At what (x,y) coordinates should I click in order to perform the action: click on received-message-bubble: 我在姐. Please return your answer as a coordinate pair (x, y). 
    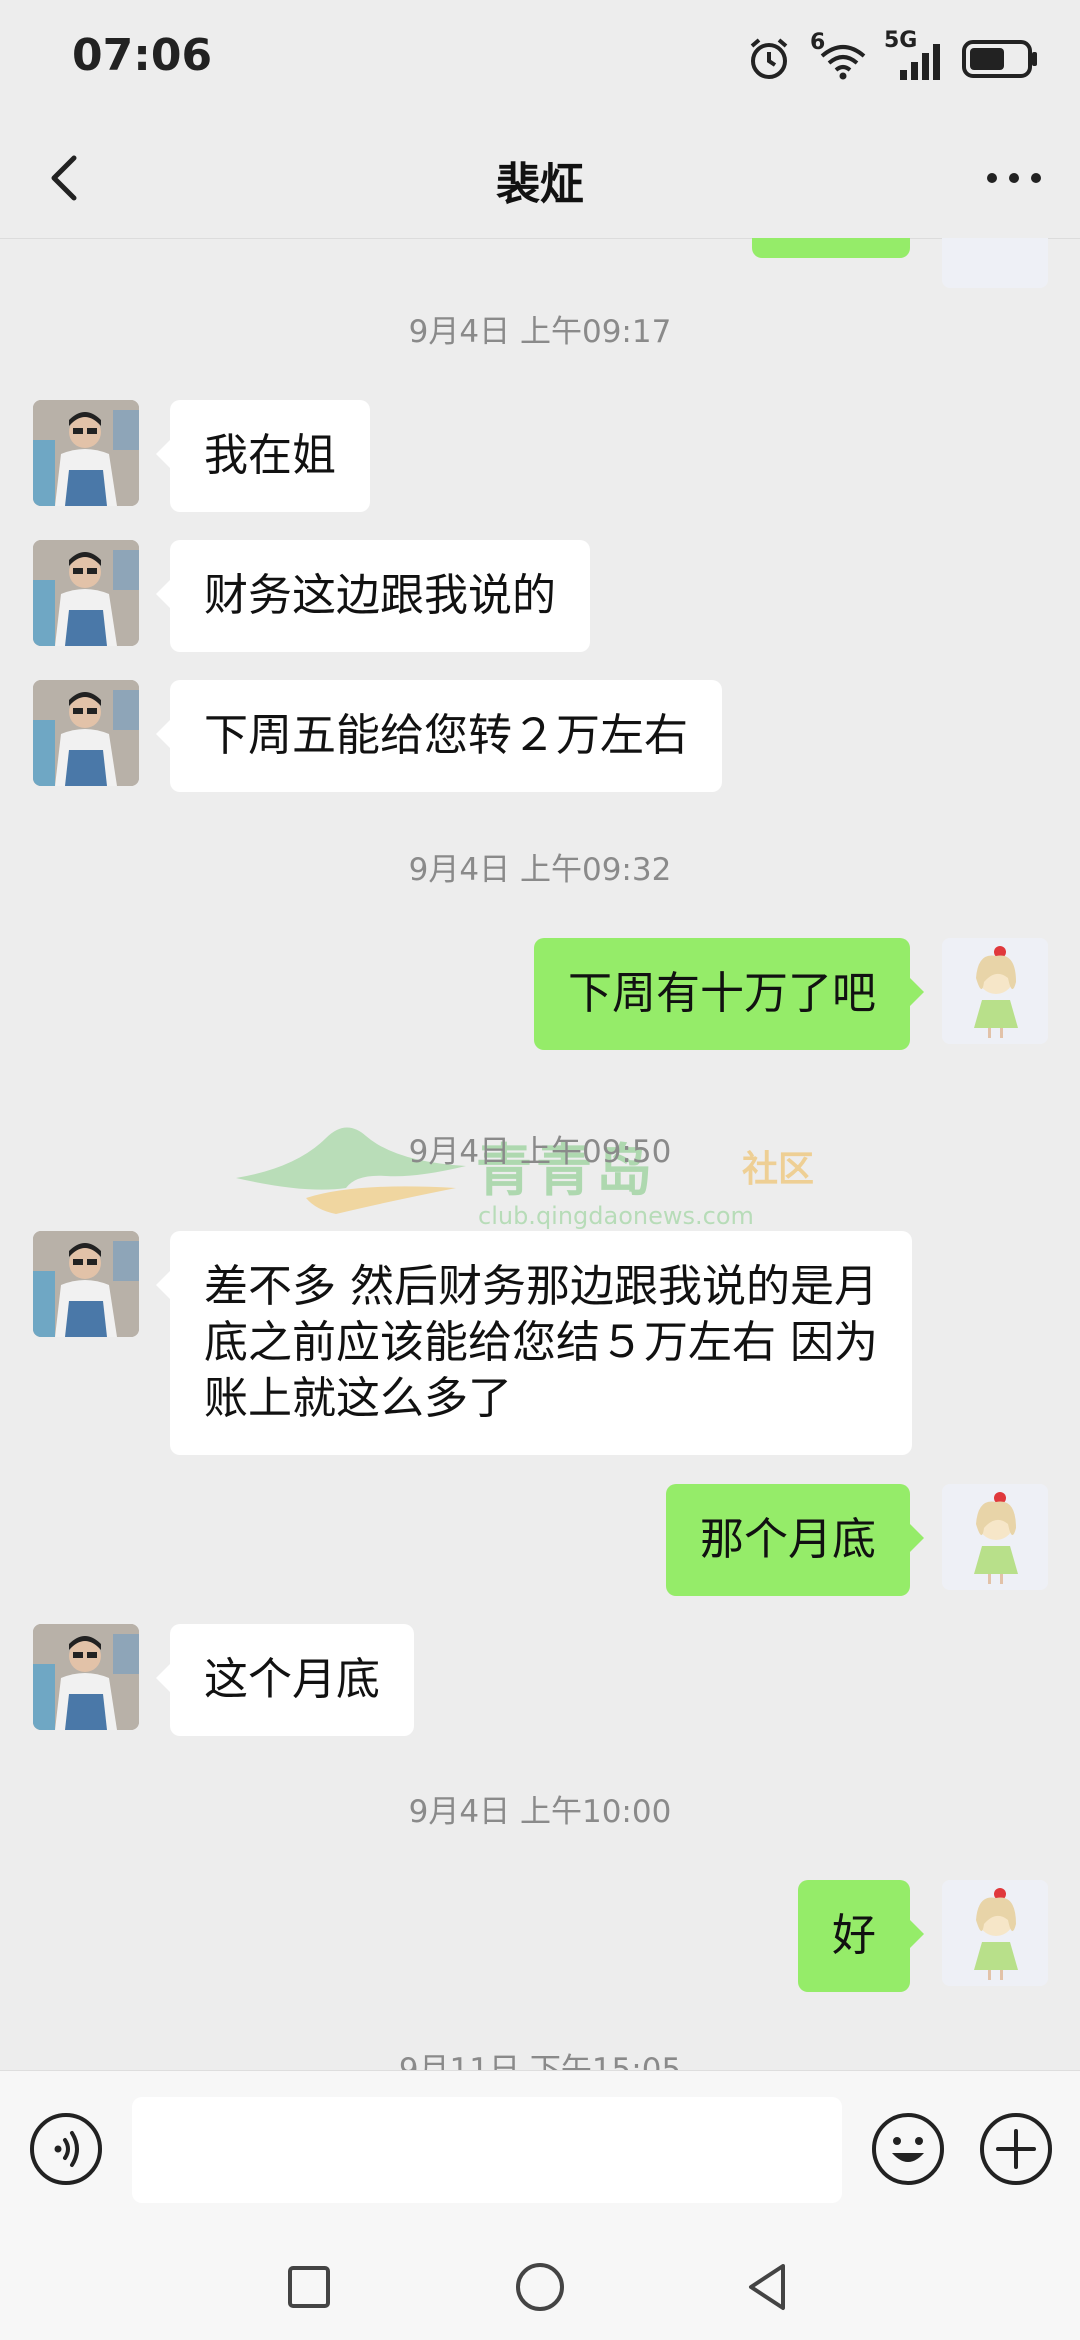
    Looking at the image, I should click on (263, 456).